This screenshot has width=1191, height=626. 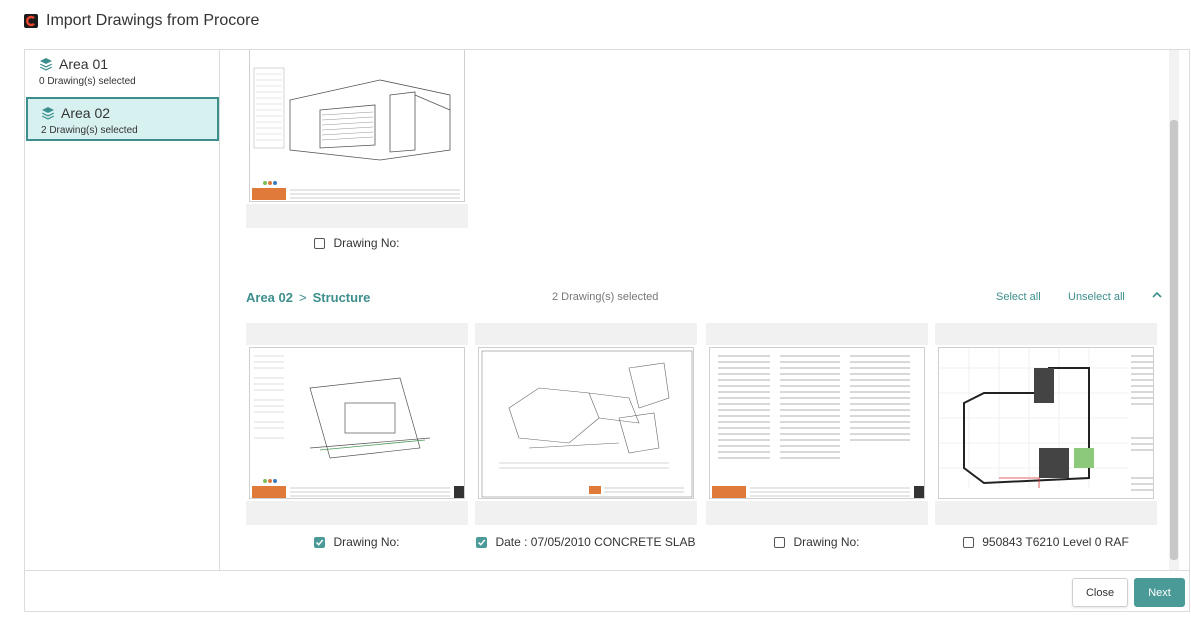 What do you see at coordinates (84, 64) in the screenshot?
I see `area-name: Area 01` at bounding box center [84, 64].